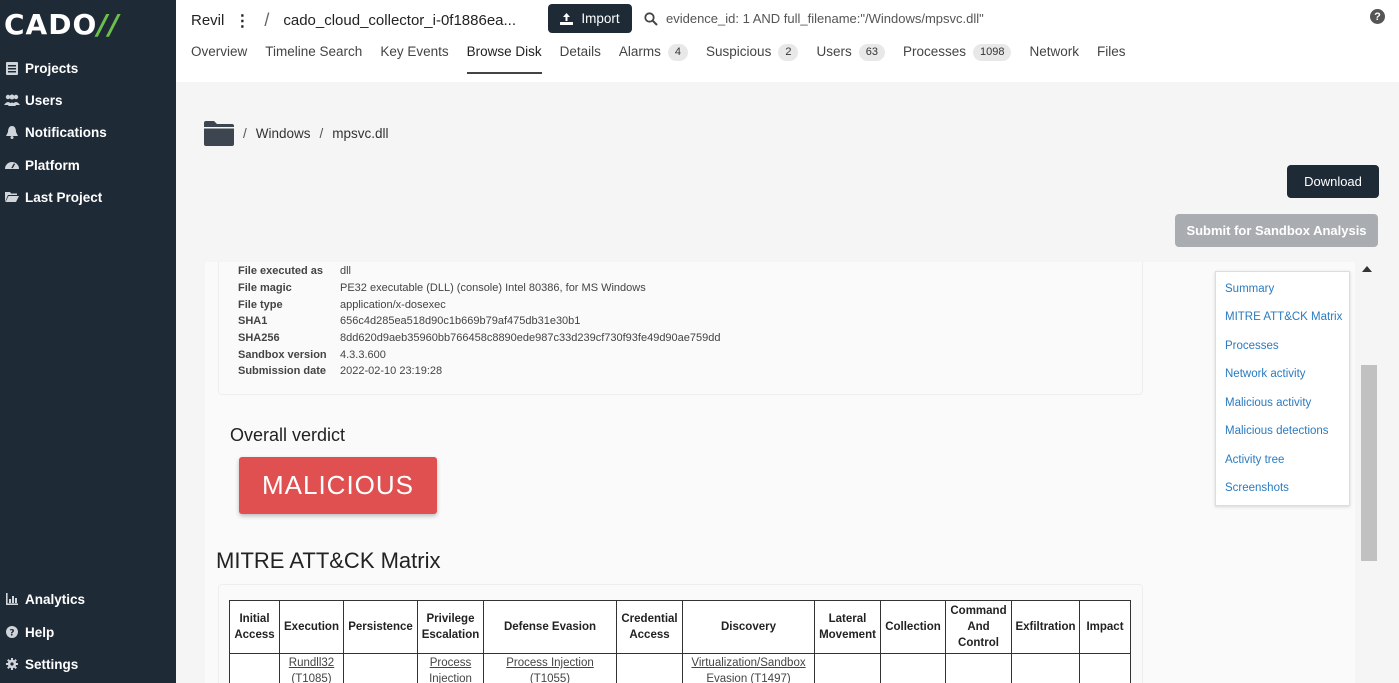  What do you see at coordinates (88, 599) in the screenshot?
I see `sidebar-item-analytics: Analytics` at bounding box center [88, 599].